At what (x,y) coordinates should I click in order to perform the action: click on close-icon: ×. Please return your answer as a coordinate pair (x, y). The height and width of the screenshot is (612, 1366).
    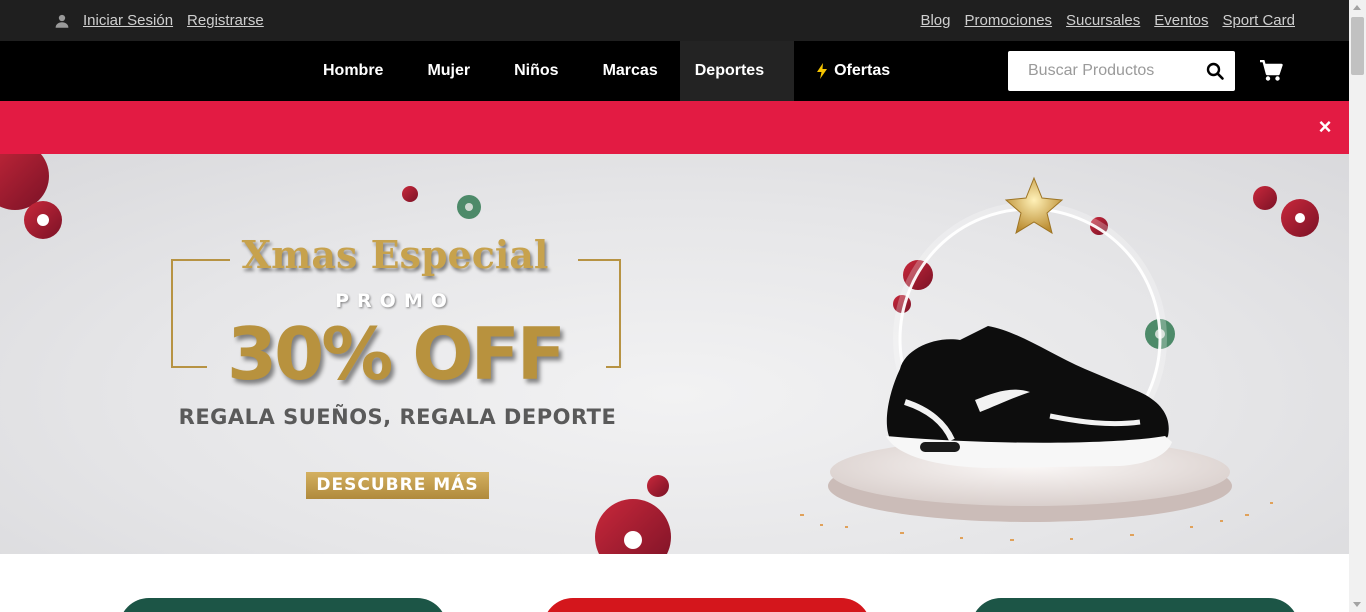
    Looking at the image, I should click on (1325, 127).